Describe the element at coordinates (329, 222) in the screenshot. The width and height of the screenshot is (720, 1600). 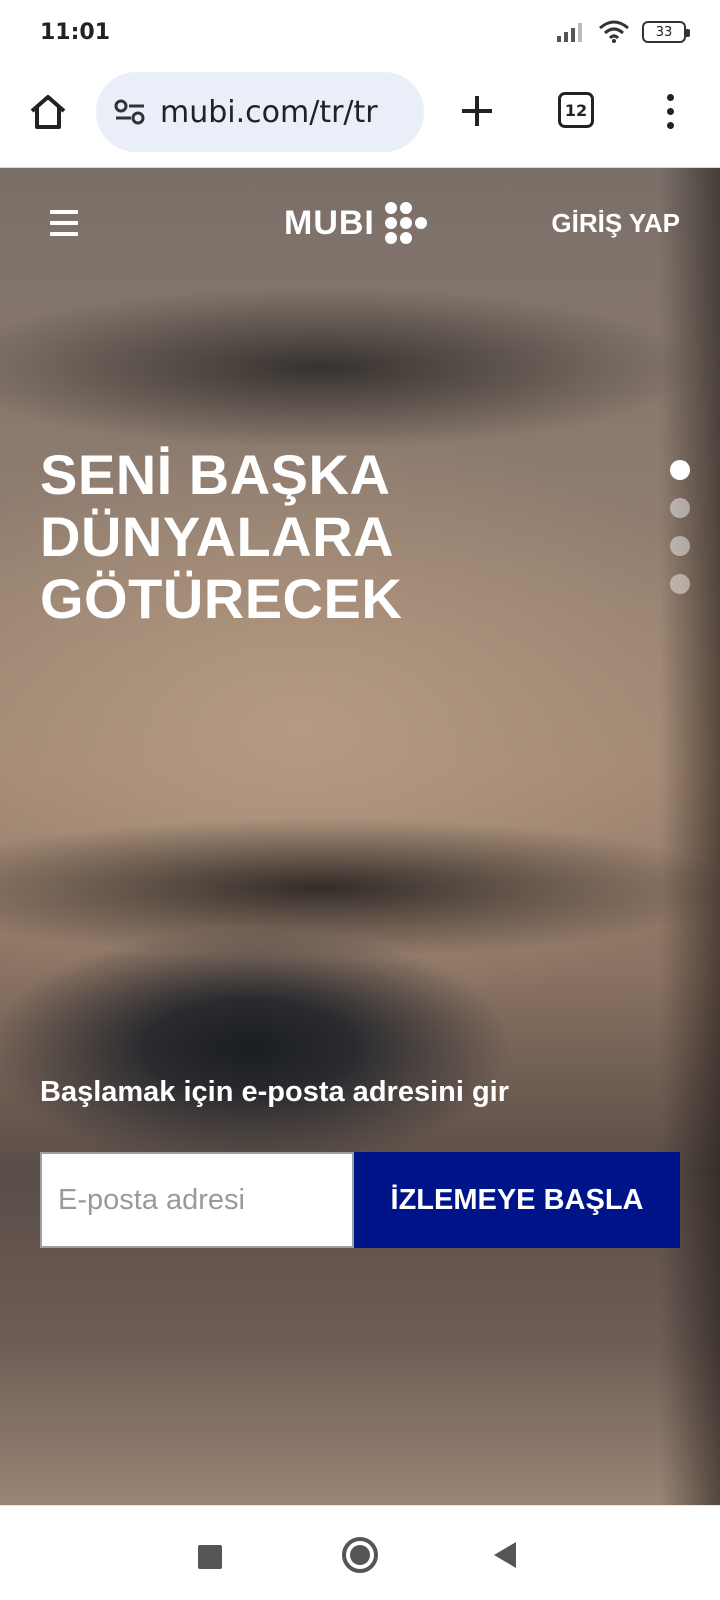
I see `logo-text: MUBI` at that location.